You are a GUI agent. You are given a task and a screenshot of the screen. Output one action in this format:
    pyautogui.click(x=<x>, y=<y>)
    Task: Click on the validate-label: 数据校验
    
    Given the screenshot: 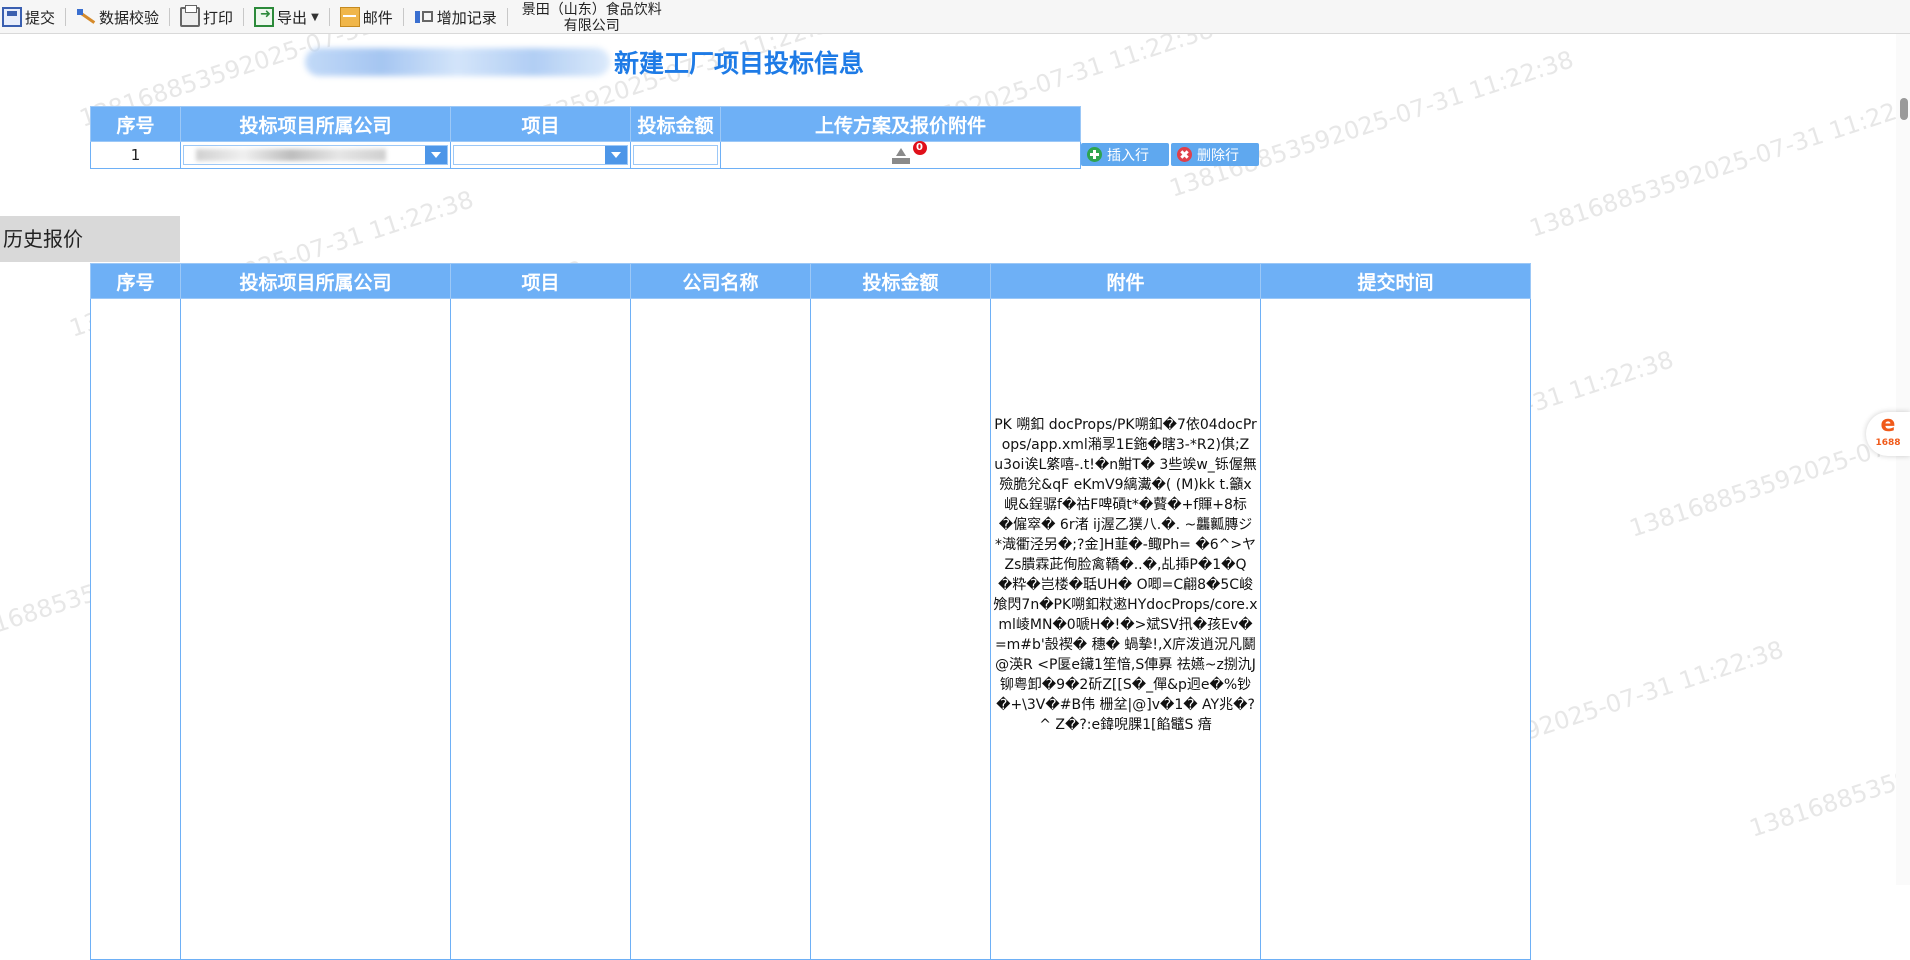 What is the action you would take?
    pyautogui.click(x=129, y=17)
    